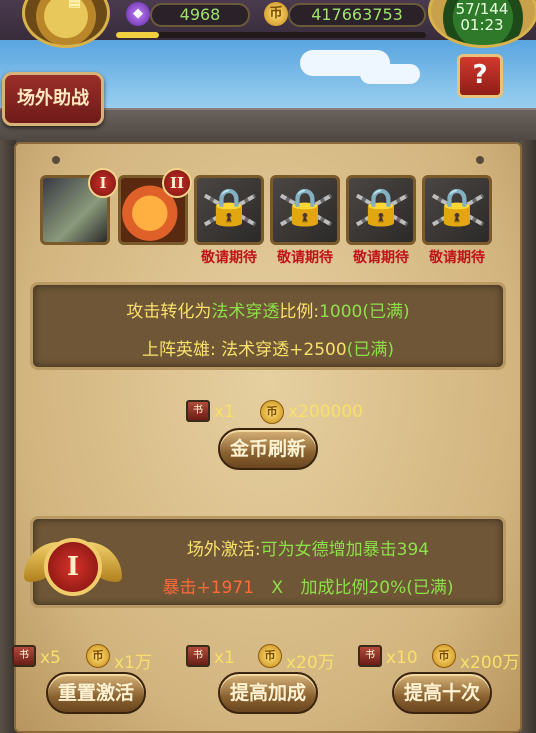 The height and width of the screenshot is (733, 536). What do you see at coordinates (53, 99) in the screenshot?
I see `page-title: 场外助战` at bounding box center [53, 99].